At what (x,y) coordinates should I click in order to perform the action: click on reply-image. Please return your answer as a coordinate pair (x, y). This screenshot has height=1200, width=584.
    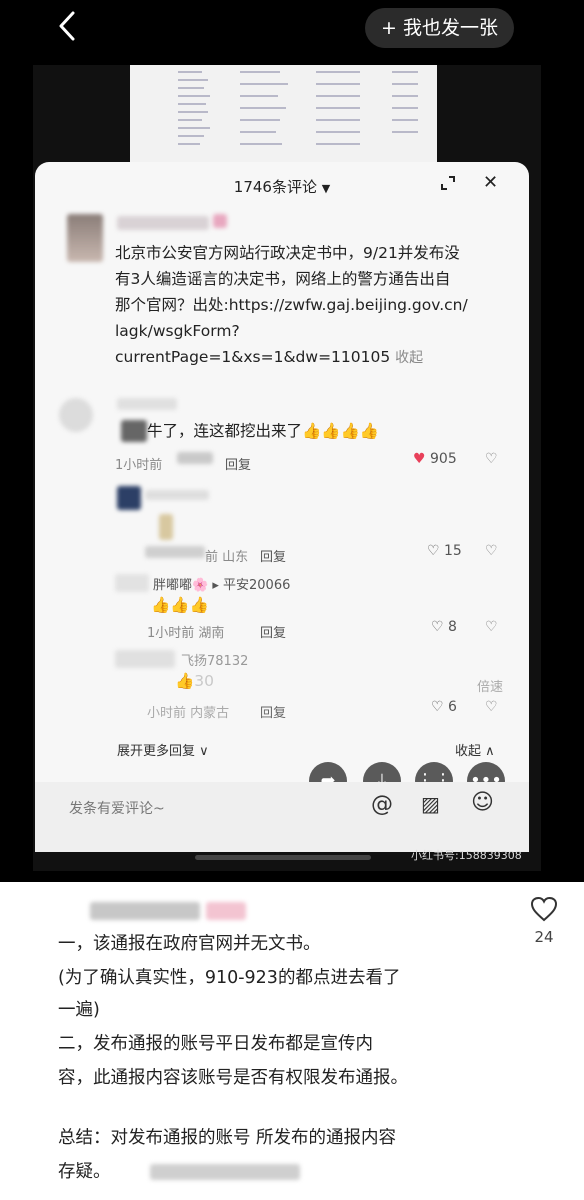
    Looking at the image, I should click on (166, 527).